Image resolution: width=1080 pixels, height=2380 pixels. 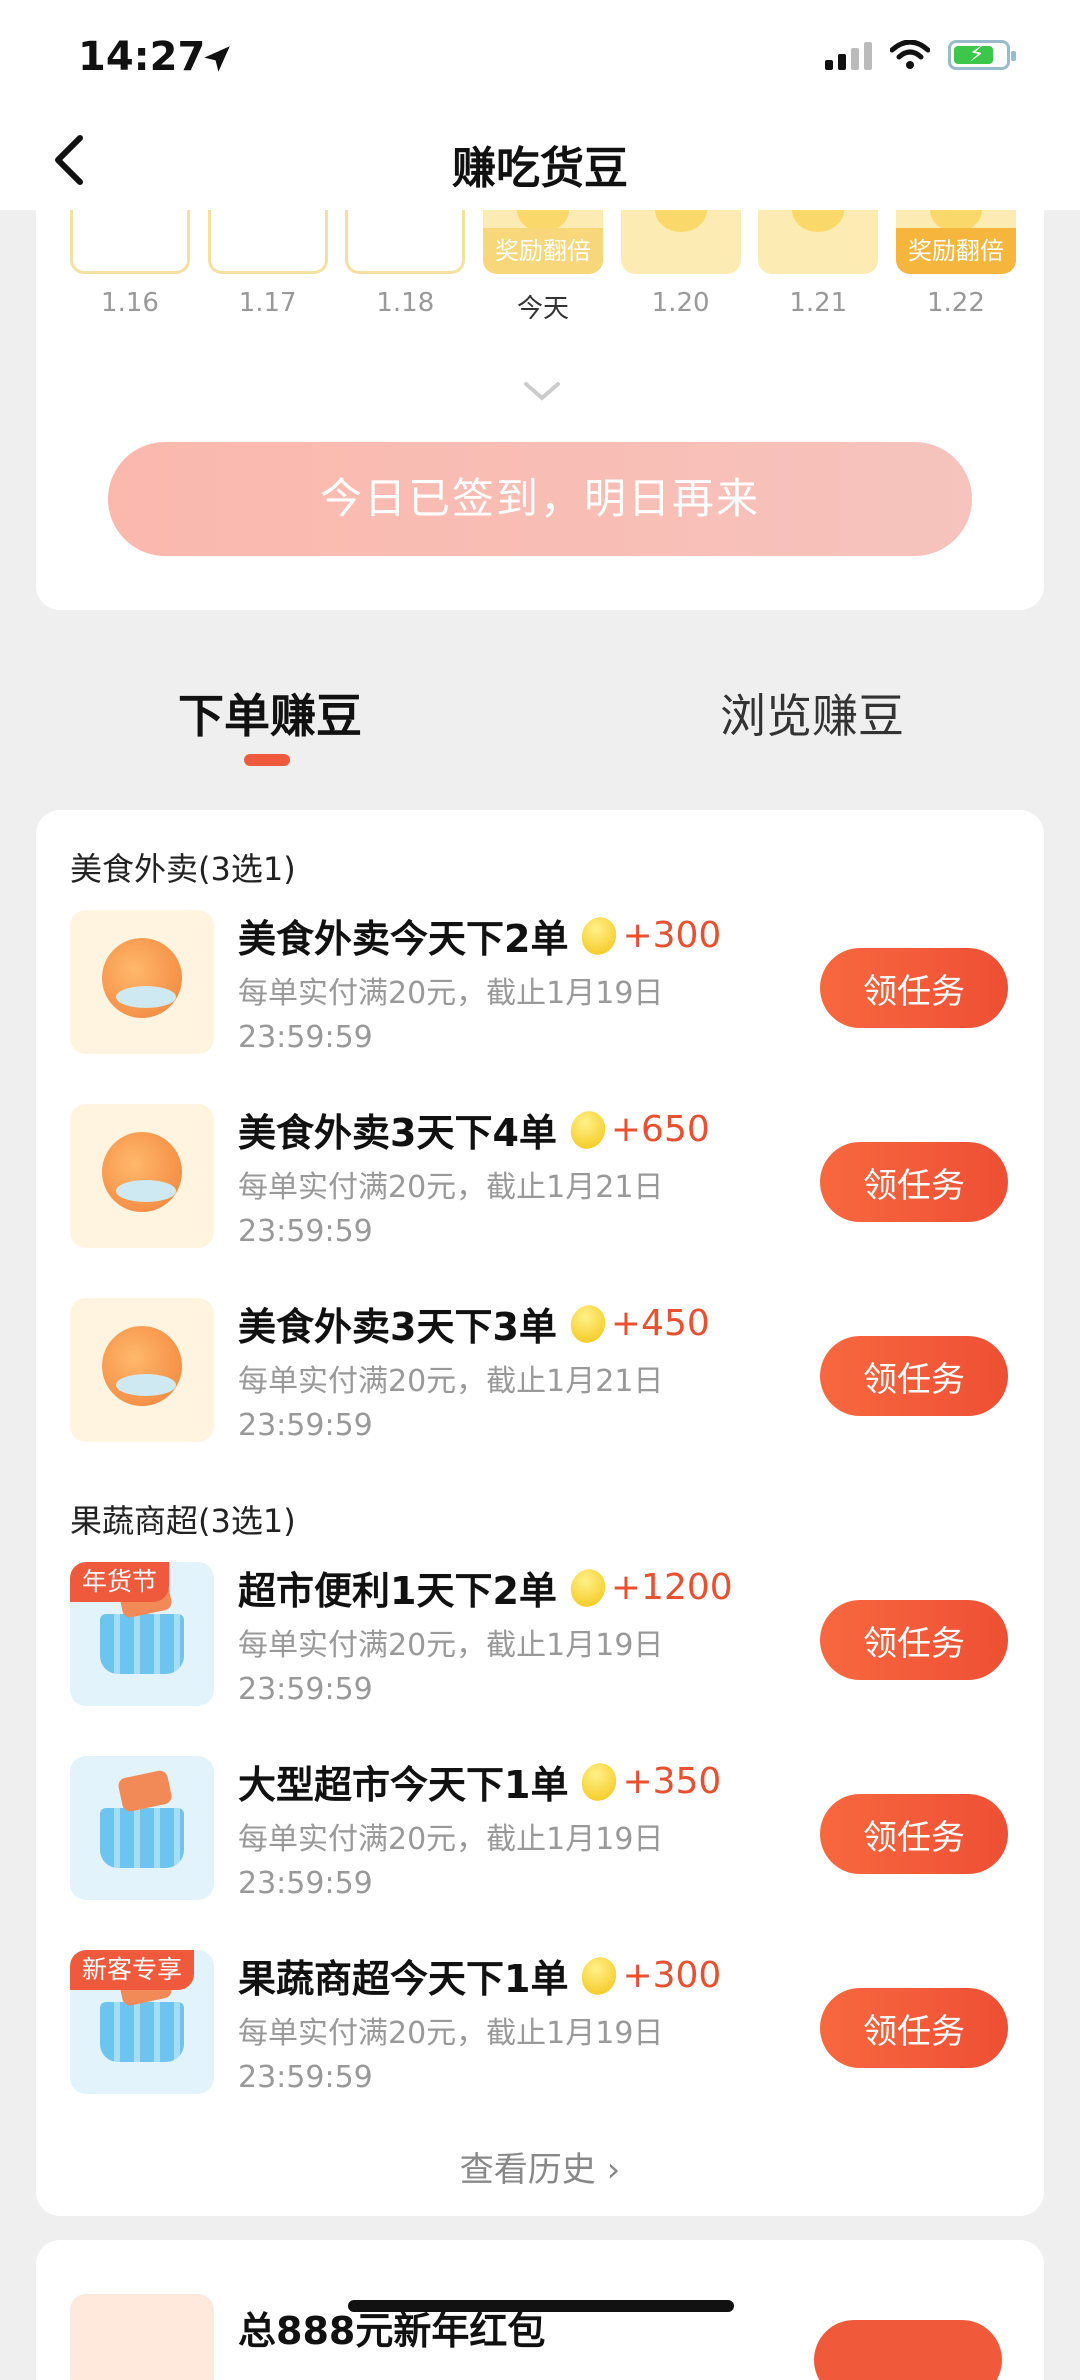 I want to click on task-row: 美食外卖3天下4单 +650 每单实付满20元，截止1月21日23:59:59 领任务, so click(x=543, y=1184).